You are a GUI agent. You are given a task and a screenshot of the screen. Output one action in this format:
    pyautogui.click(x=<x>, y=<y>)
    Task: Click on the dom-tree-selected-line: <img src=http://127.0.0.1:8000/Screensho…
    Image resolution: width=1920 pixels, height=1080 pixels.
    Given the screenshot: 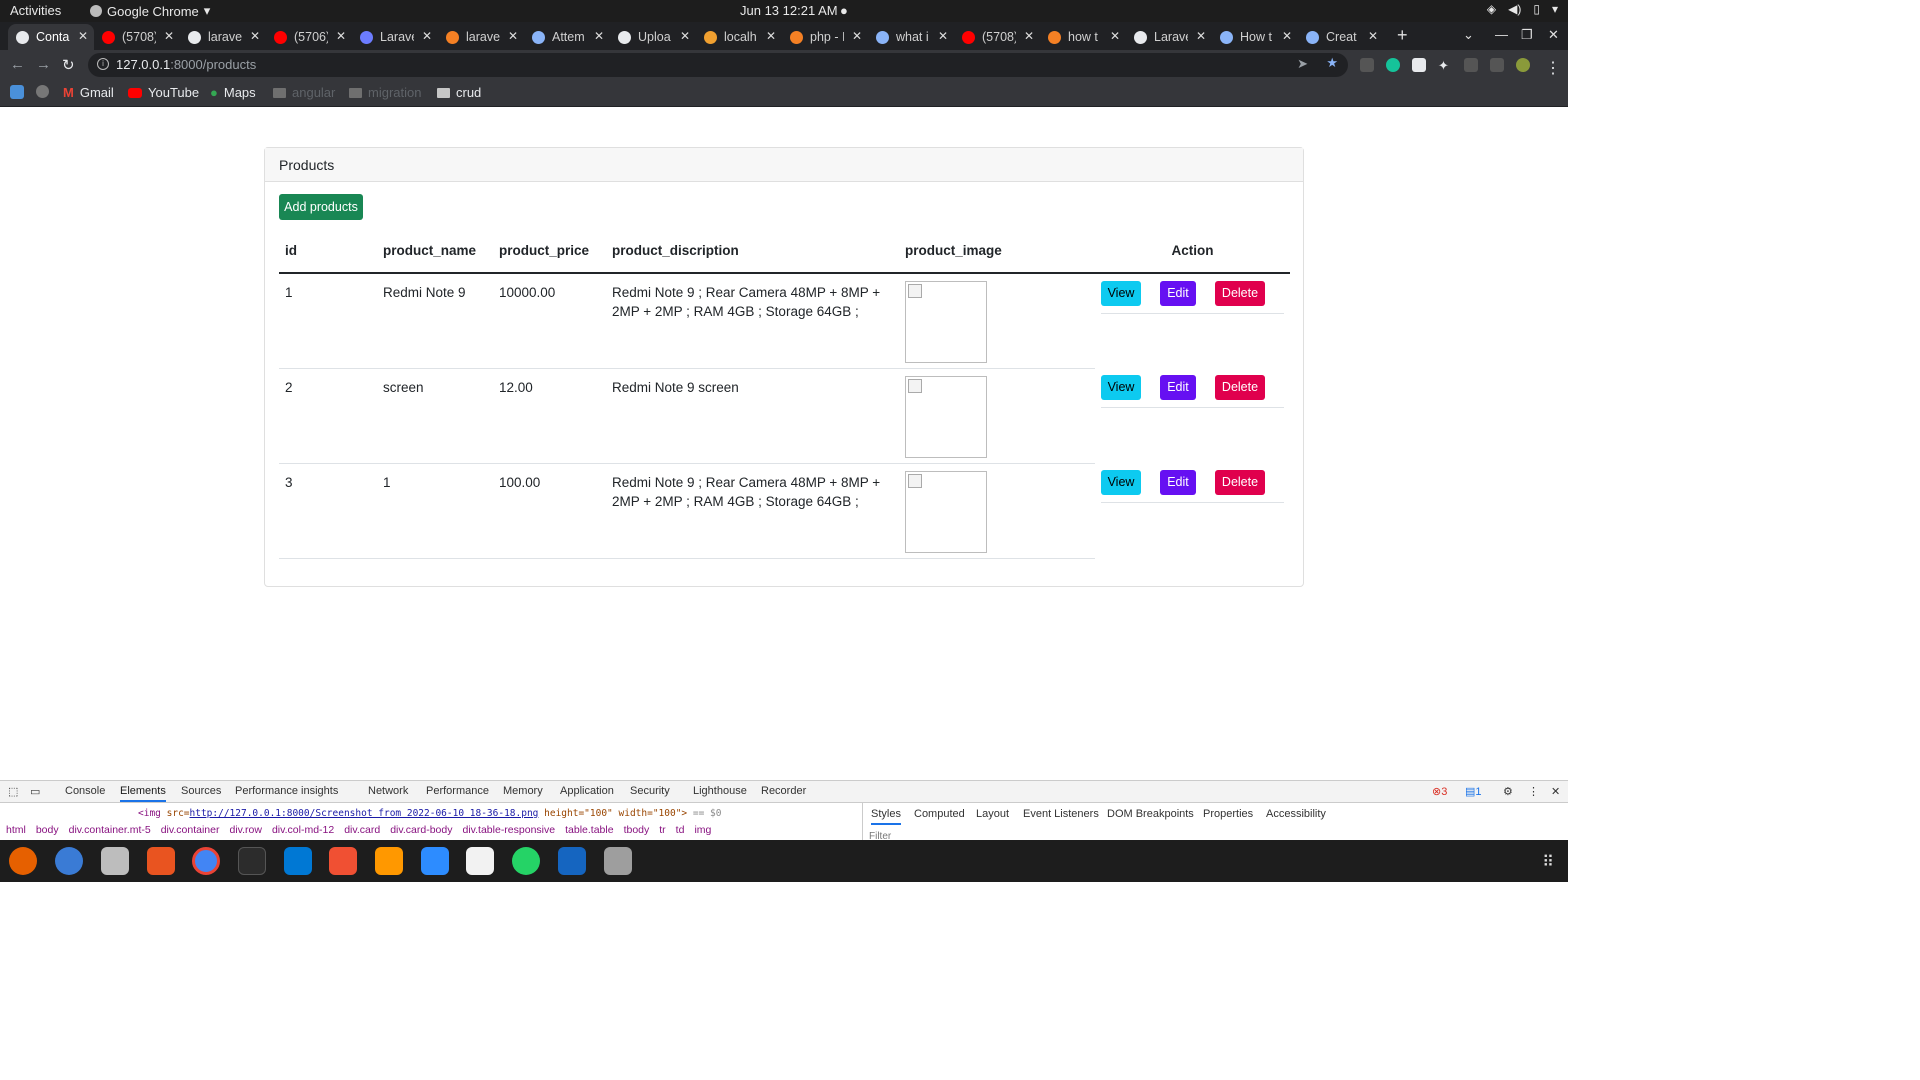 What is the action you would take?
    pyautogui.click(x=427, y=813)
    